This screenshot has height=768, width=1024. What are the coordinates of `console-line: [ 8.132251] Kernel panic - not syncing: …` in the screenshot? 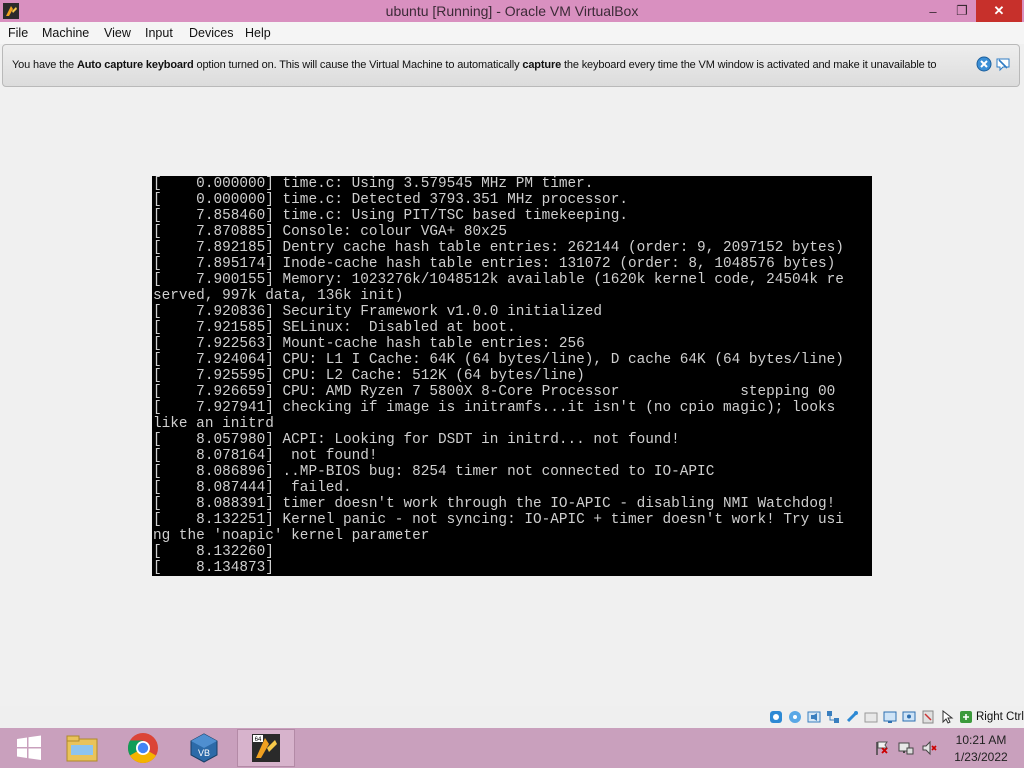 It's located at (498, 520).